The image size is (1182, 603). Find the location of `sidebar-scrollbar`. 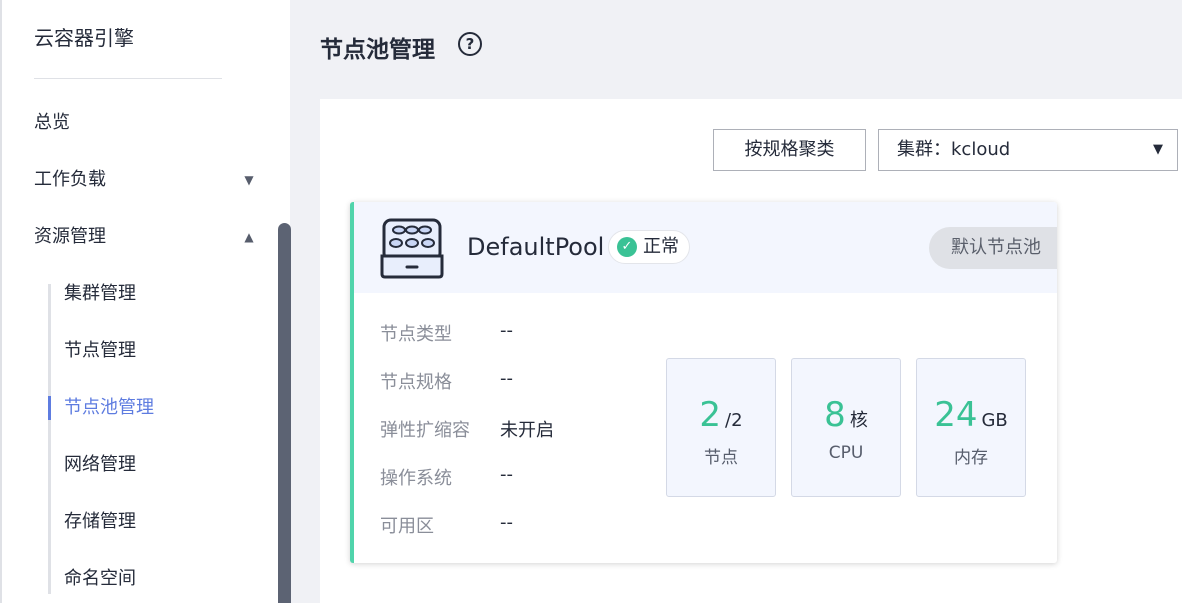

sidebar-scrollbar is located at coordinates (284, 413).